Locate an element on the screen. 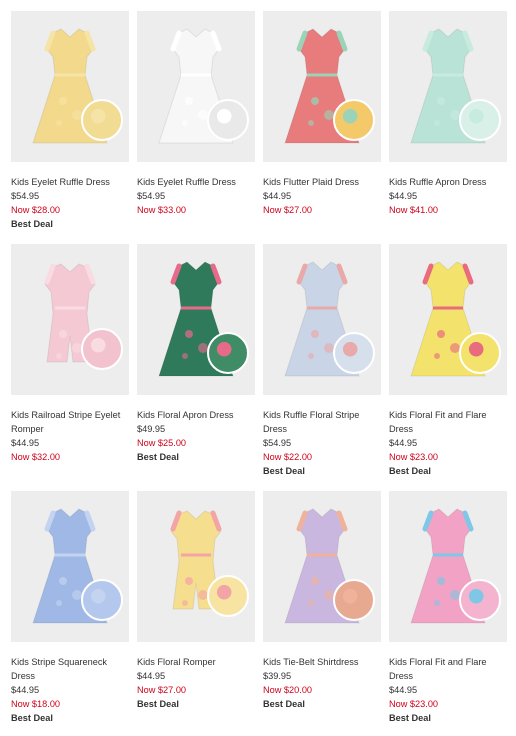 The height and width of the screenshot is (736, 516). original-price: $39.95 is located at coordinates (277, 676).